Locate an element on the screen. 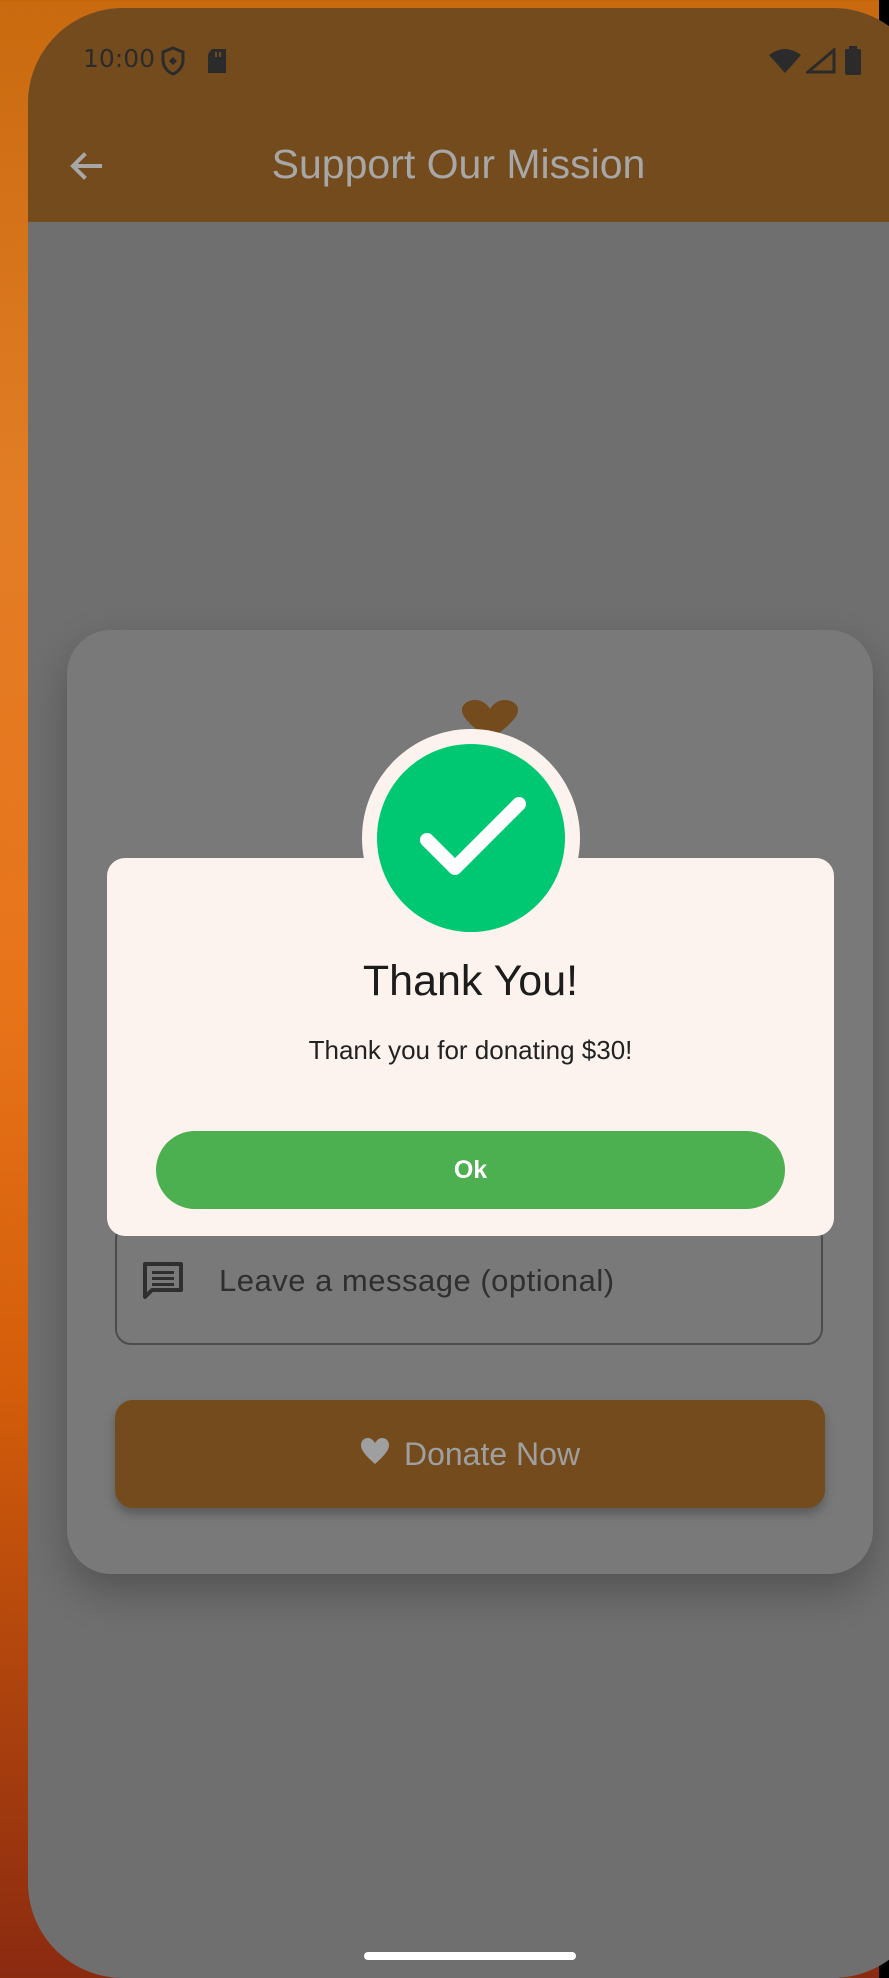 The height and width of the screenshot is (1978, 889). page-title: Support Our Mission is located at coordinates (458, 164).